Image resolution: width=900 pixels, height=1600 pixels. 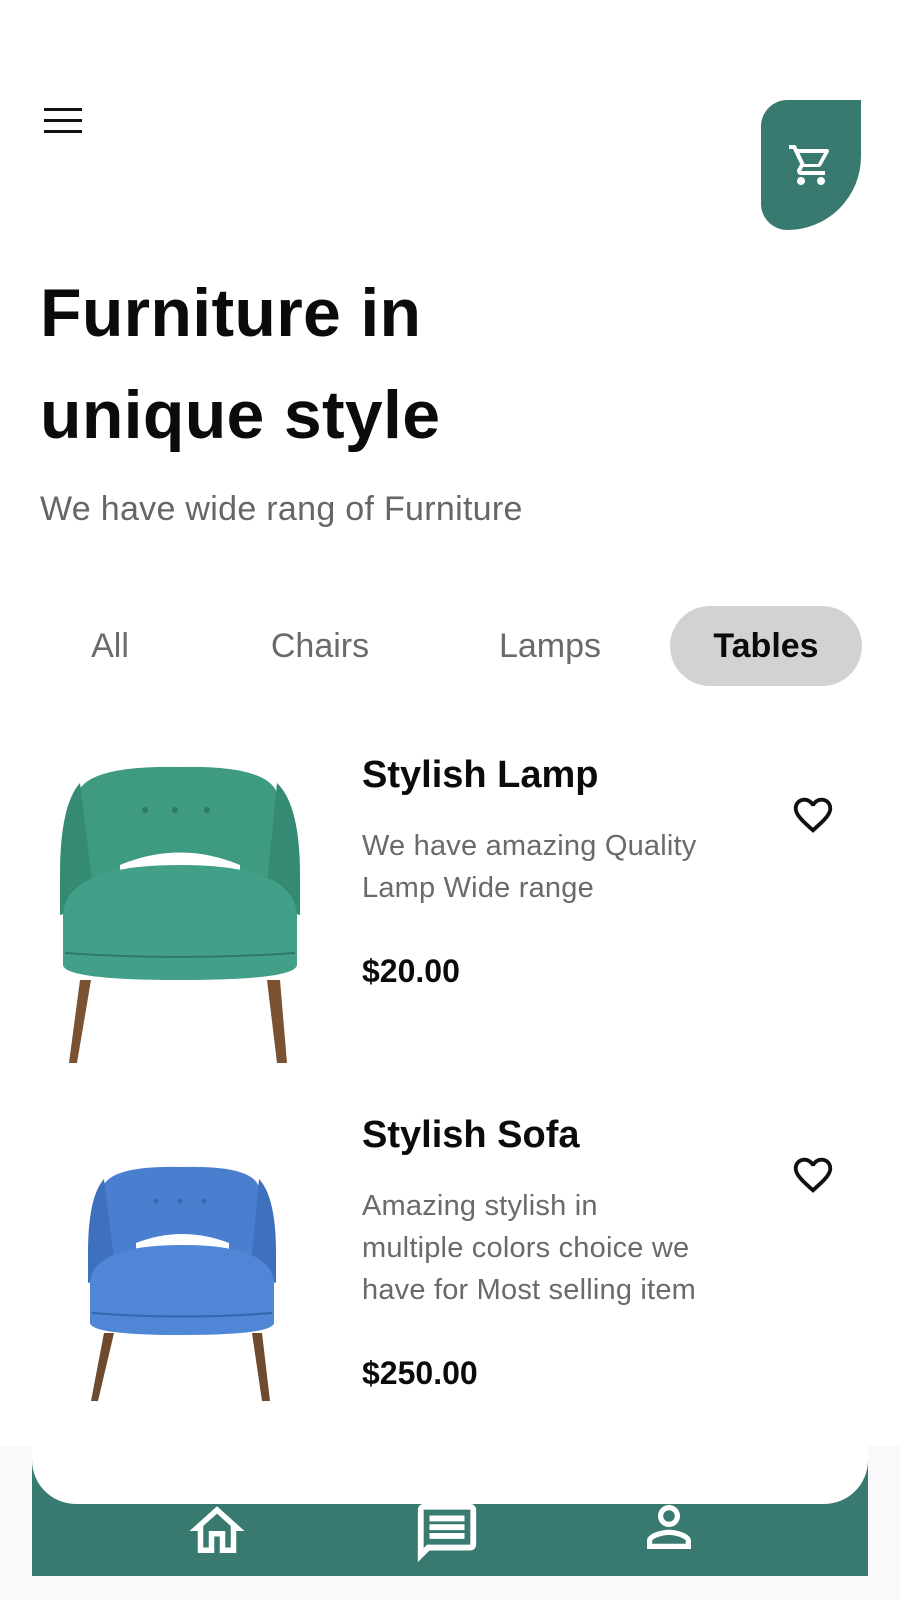 I want to click on product-description-line: Lamp Wide range, so click(x=478, y=888).